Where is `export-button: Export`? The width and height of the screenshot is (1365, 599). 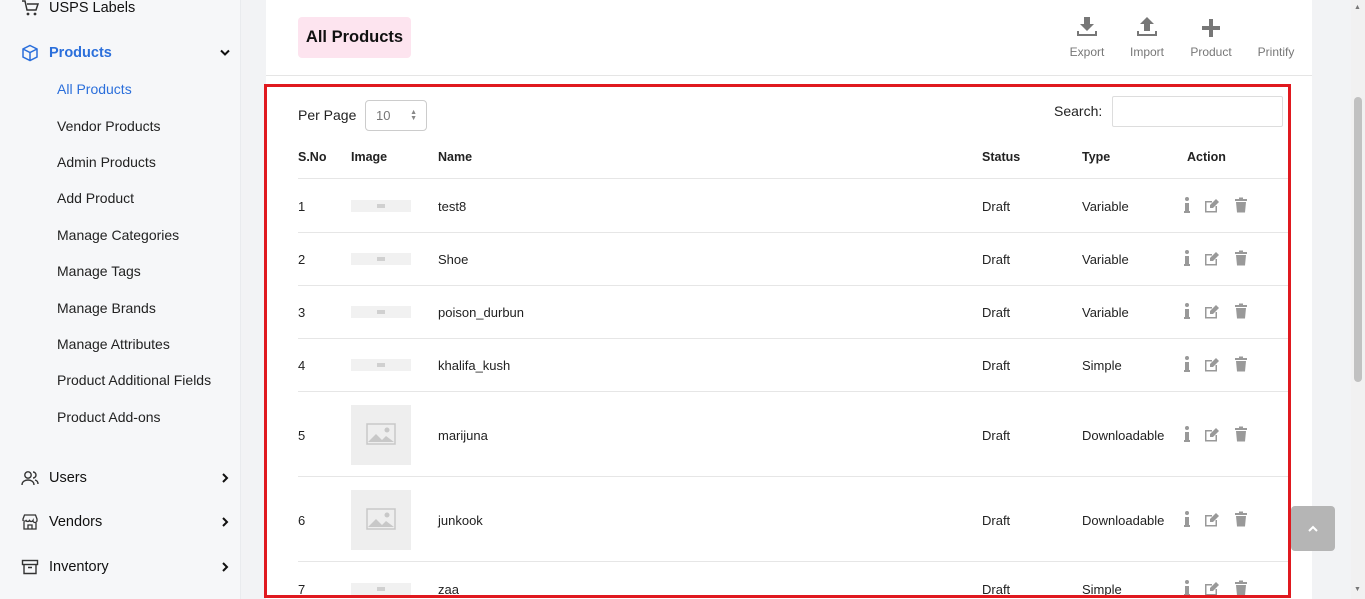
export-button: Export is located at coordinates (1087, 36).